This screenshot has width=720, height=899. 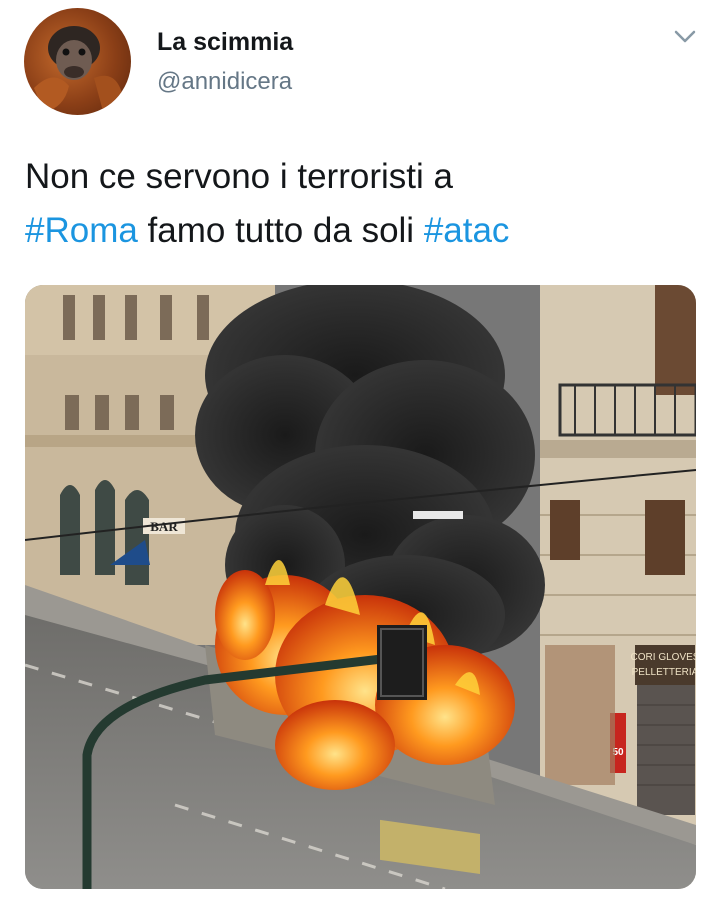 I want to click on avatar, so click(x=77, y=61).